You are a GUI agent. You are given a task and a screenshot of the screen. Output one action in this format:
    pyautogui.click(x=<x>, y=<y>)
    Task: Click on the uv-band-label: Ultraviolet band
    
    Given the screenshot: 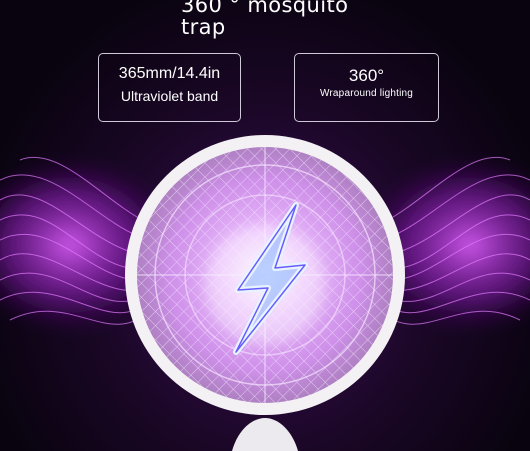 What is the action you would take?
    pyautogui.click(x=169, y=96)
    